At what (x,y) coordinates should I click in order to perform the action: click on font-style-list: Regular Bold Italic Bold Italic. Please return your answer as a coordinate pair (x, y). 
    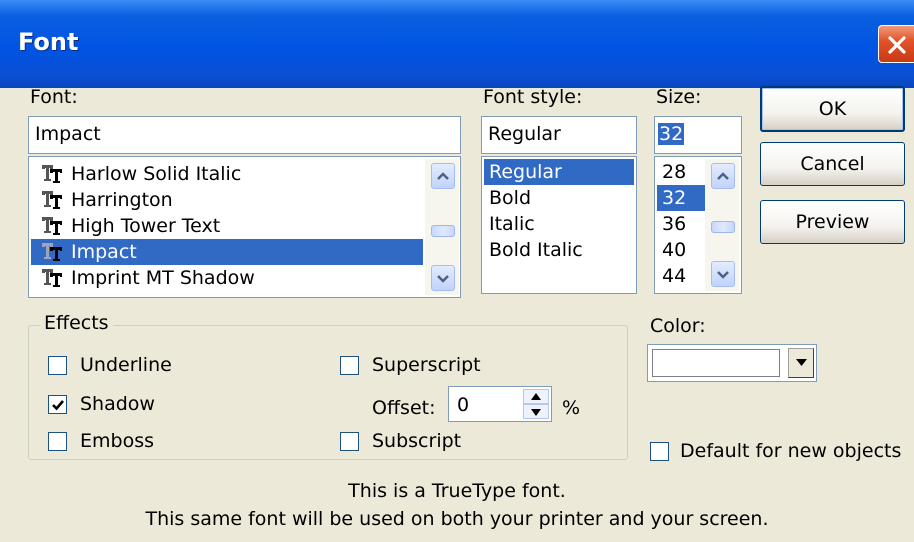
    Looking at the image, I should click on (559, 225).